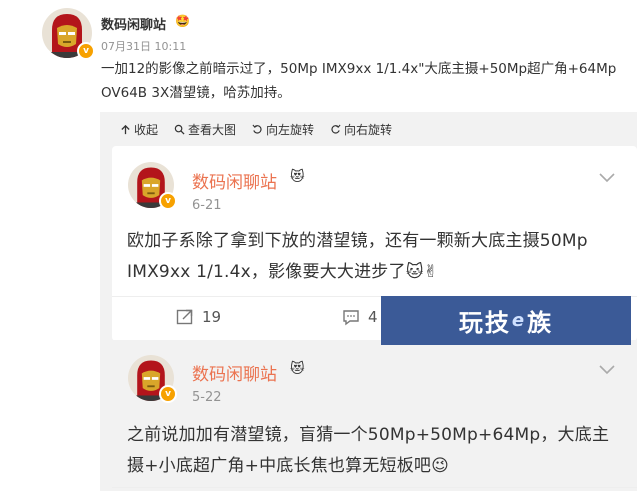  Describe the element at coordinates (182, 21) in the screenshot. I see `fan-badge-icon: 🤩` at that location.